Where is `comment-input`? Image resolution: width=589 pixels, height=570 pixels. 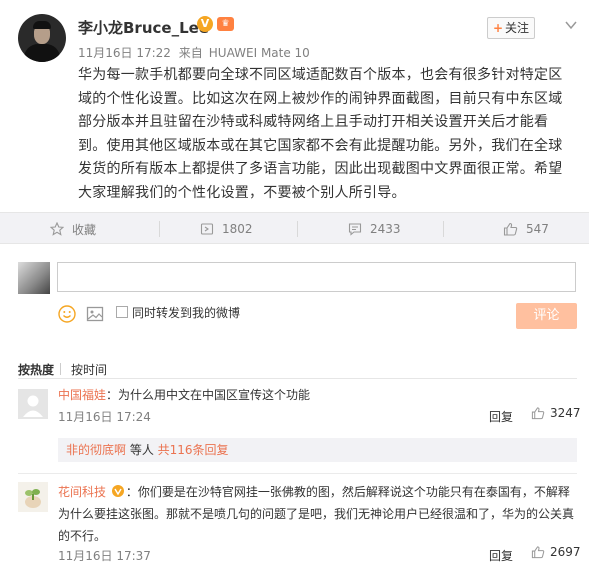 comment-input is located at coordinates (316, 277).